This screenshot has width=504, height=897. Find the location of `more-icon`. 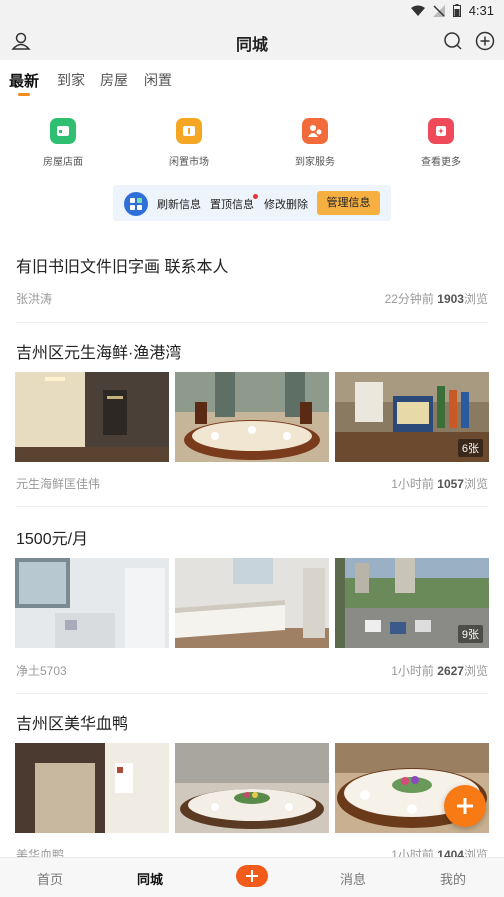

more-icon is located at coordinates (441, 131).